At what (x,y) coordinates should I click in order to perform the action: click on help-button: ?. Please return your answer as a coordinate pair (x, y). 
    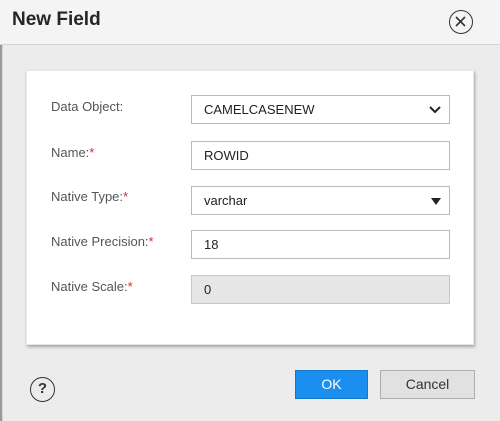
    Looking at the image, I should click on (42, 389).